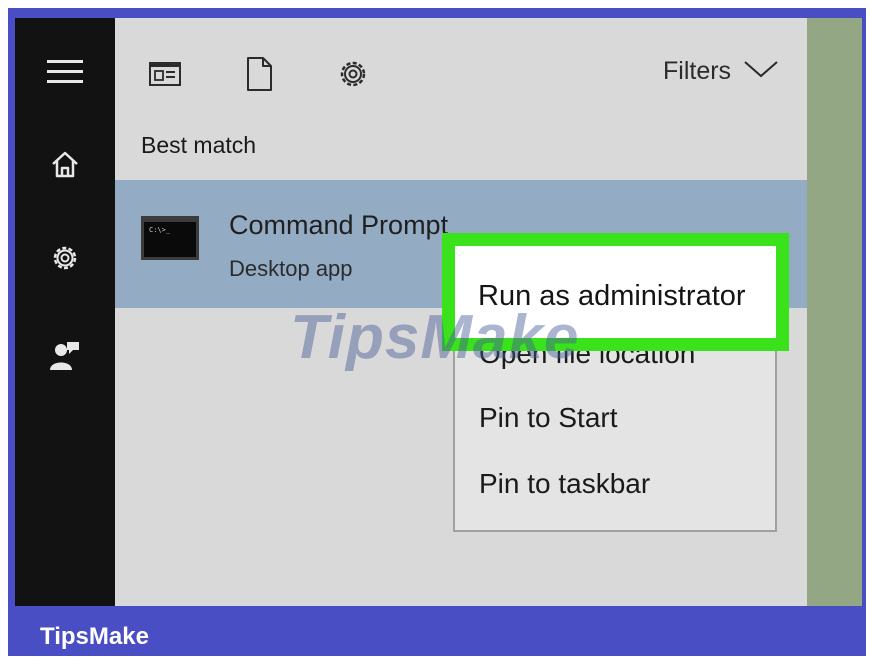 Image resolution: width=870 pixels, height=666 pixels. I want to click on settings-gear-icon, so click(65, 258).